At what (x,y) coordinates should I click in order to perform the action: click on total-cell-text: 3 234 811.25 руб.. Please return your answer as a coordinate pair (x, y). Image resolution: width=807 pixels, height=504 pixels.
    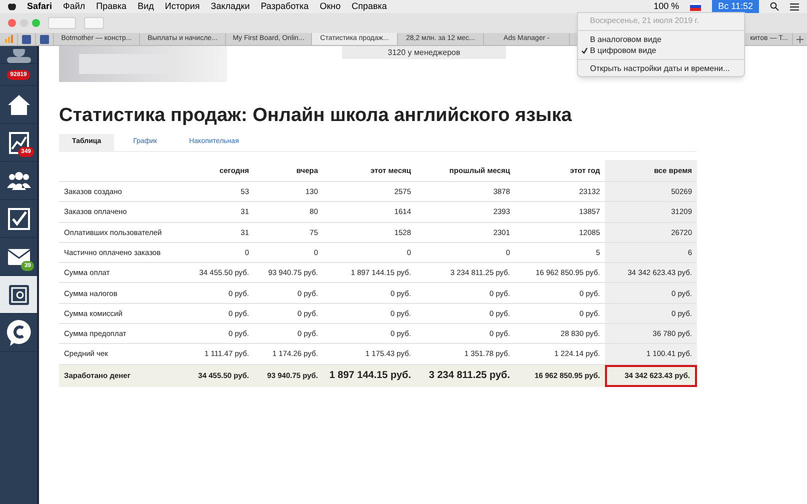
    Looking at the image, I should click on (469, 376).